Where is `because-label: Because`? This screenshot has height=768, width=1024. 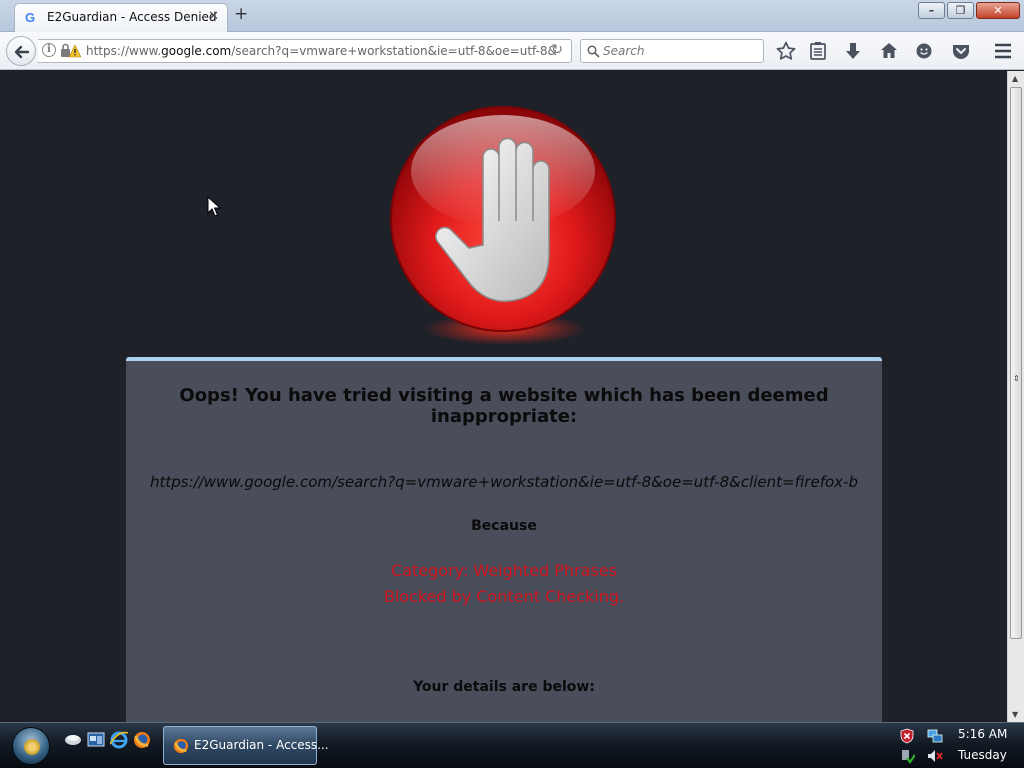 because-label: Because is located at coordinates (504, 526).